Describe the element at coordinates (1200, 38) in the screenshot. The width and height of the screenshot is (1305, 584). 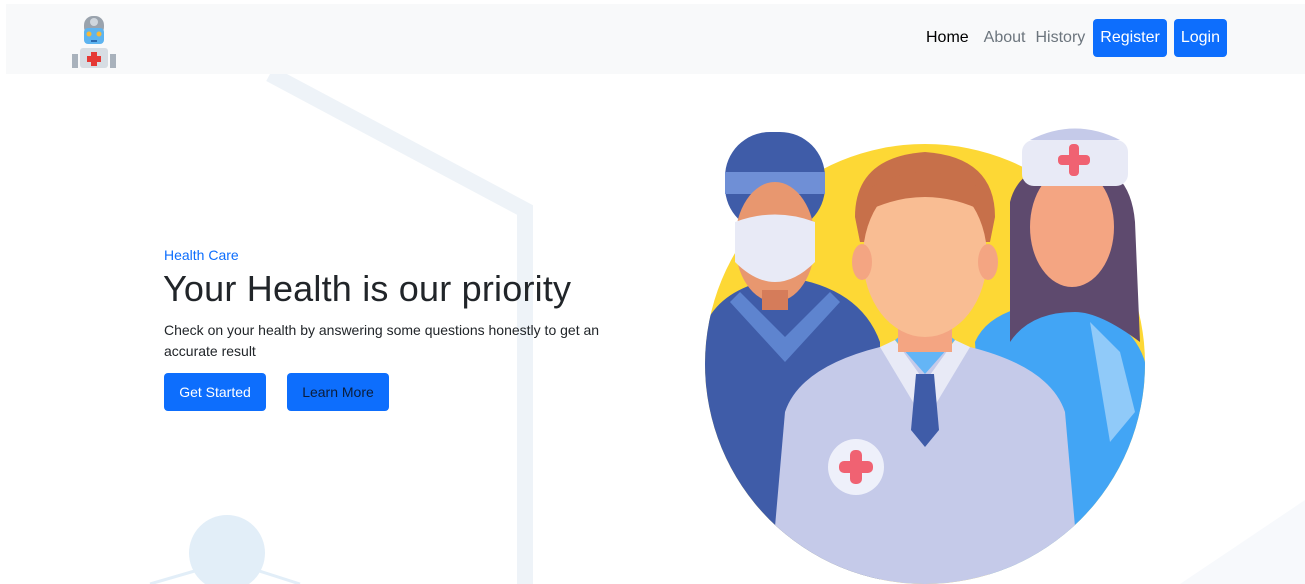
I see `login-button: Login` at that location.